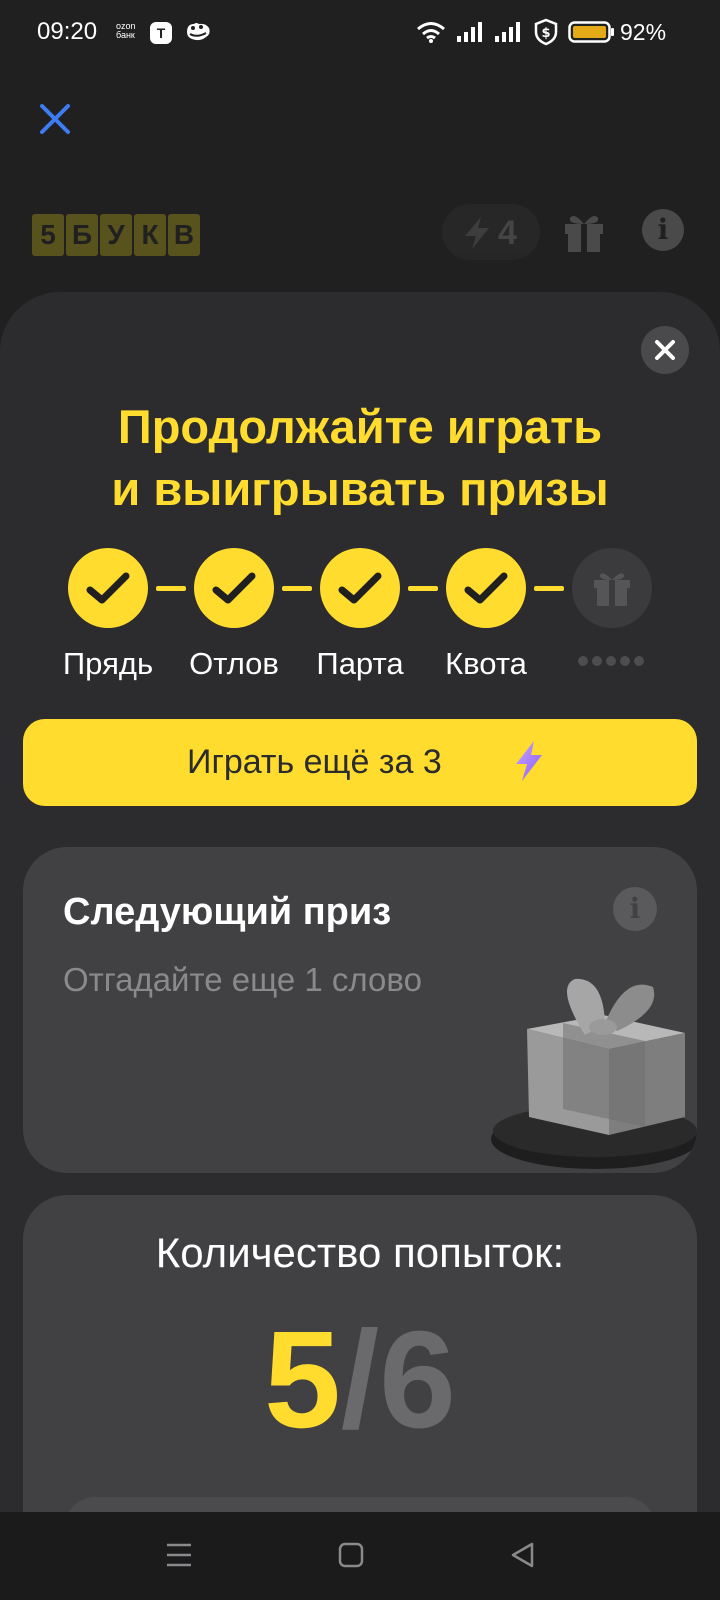 The width and height of the screenshot is (720, 1600). What do you see at coordinates (360, 32) in the screenshot?
I see `status-bar: 09:20 ozon банк T $ 92%` at bounding box center [360, 32].